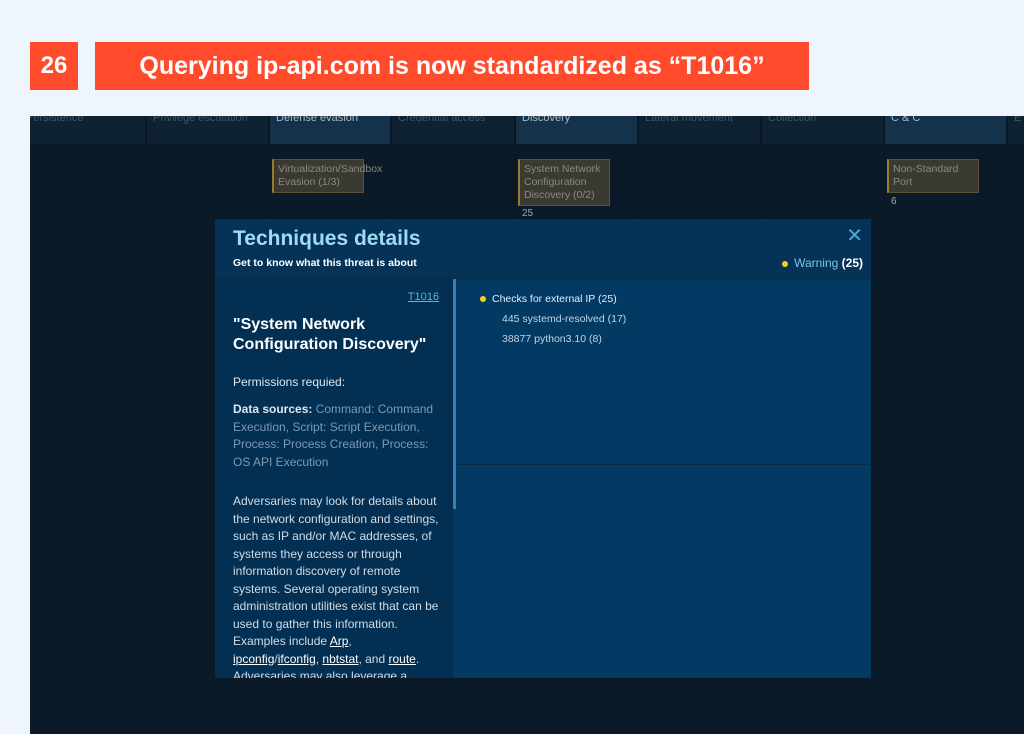  What do you see at coordinates (327, 238) in the screenshot?
I see `modal-title: Techniques details` at bounding box center [327, 238].